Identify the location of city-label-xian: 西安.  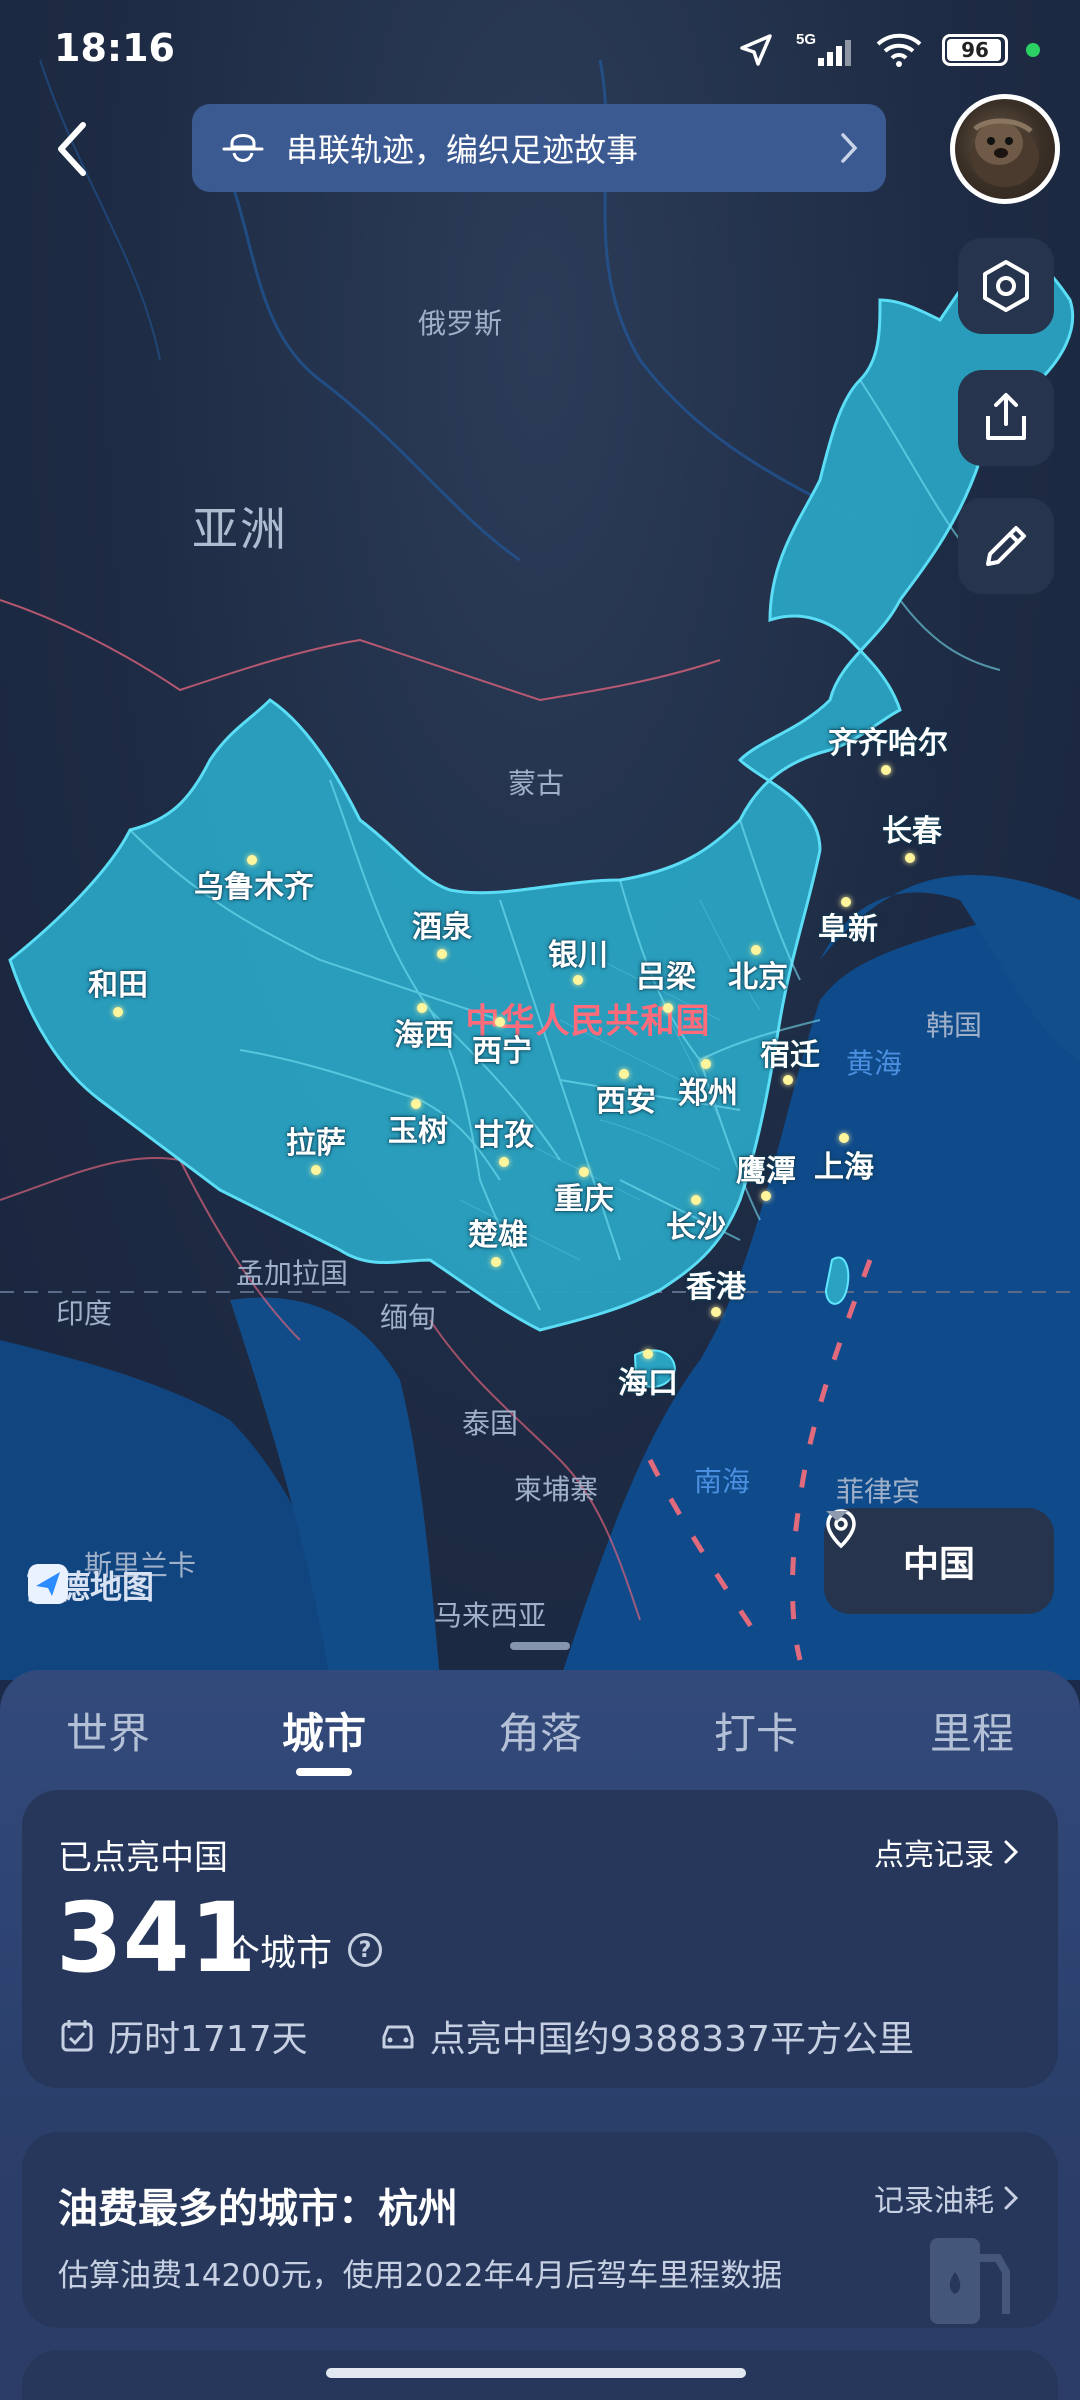
(626, 1098).